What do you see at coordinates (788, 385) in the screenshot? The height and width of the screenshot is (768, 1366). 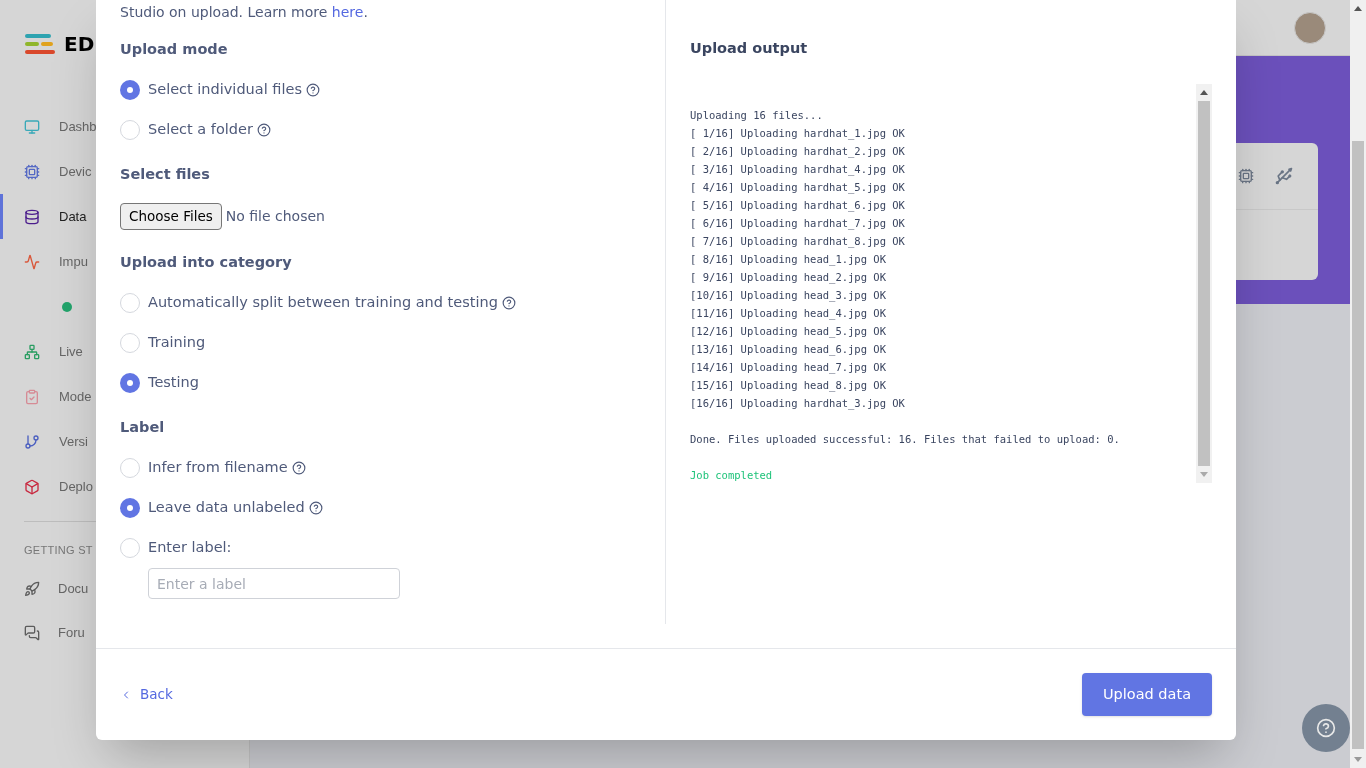 I see `log-line: [15/16] Uploading head_8.jpg OK` at bounding box center [788, 385].